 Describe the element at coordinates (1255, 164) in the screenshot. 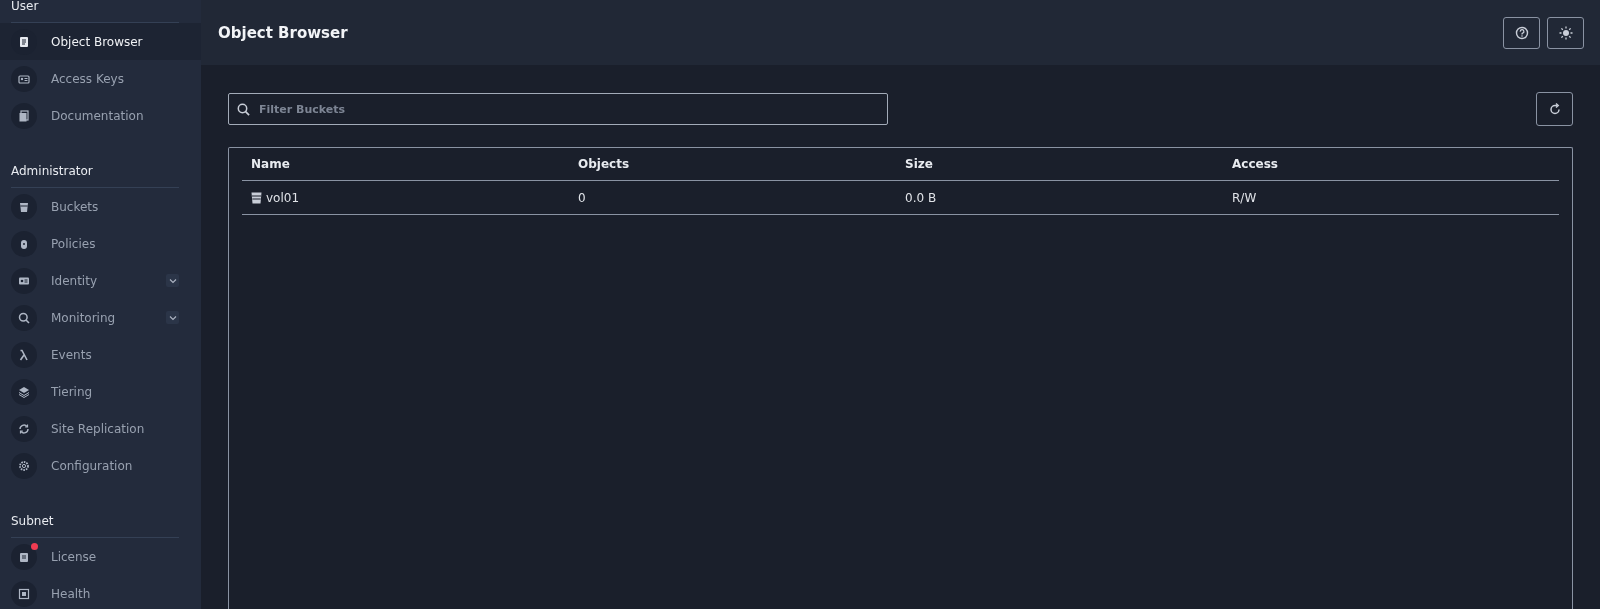

I see `column-header: Access` at that location.